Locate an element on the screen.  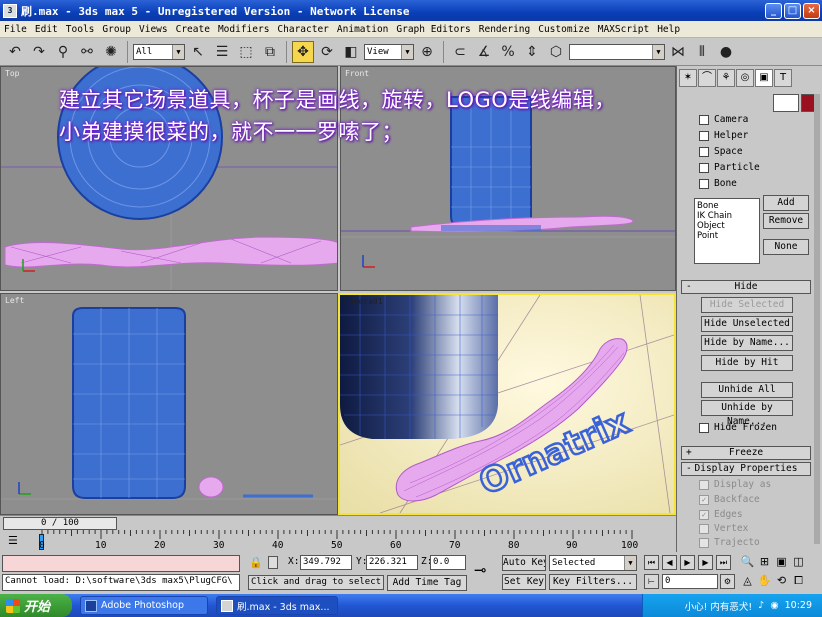
select-and-move-icon: ✥ is located at coordinates (303, 51).